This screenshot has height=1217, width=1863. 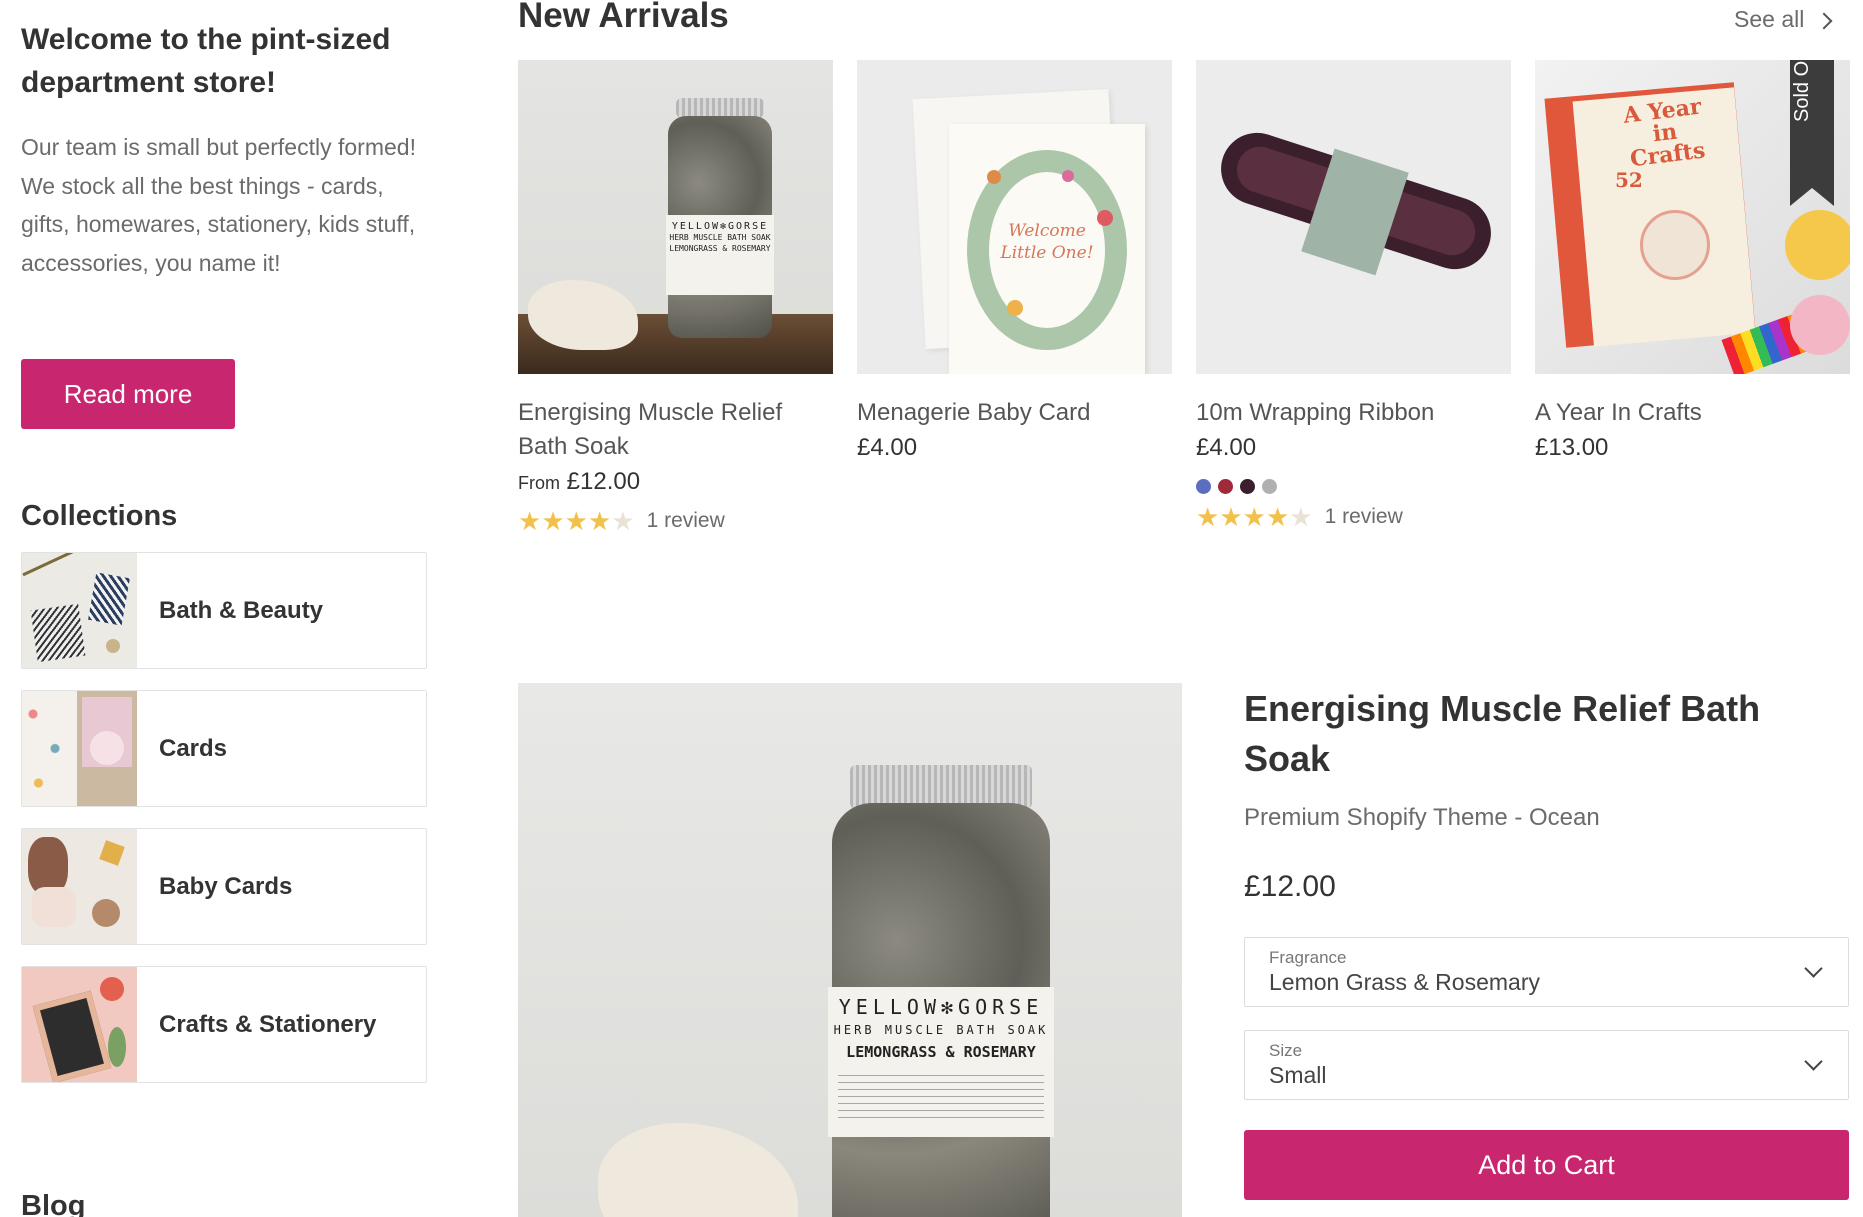 What do you see at coordinates (1404, 982) in the screenshot?
I see `fragrance-value: Lemon Grass & Rosemary` at bounding box center [1404, 982].